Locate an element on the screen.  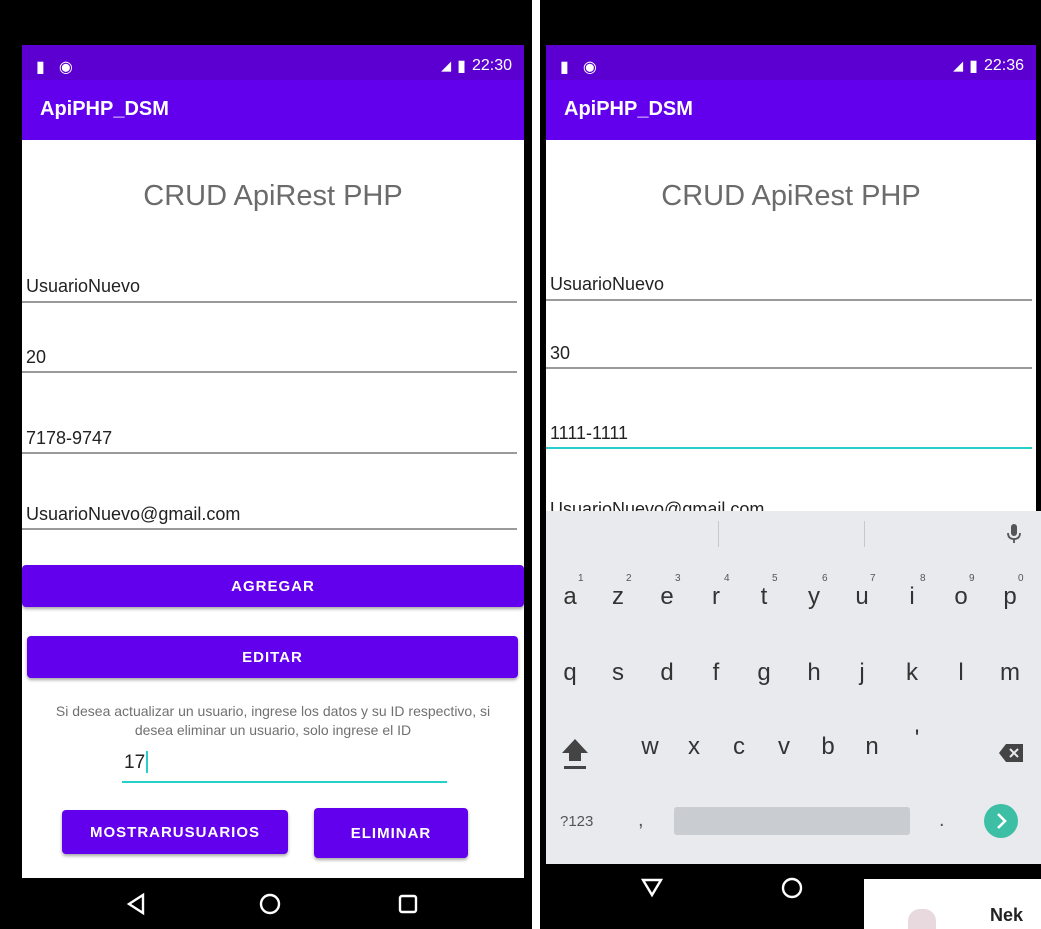
phone-value: 7178-9747 is located at coordinates (69, 438).